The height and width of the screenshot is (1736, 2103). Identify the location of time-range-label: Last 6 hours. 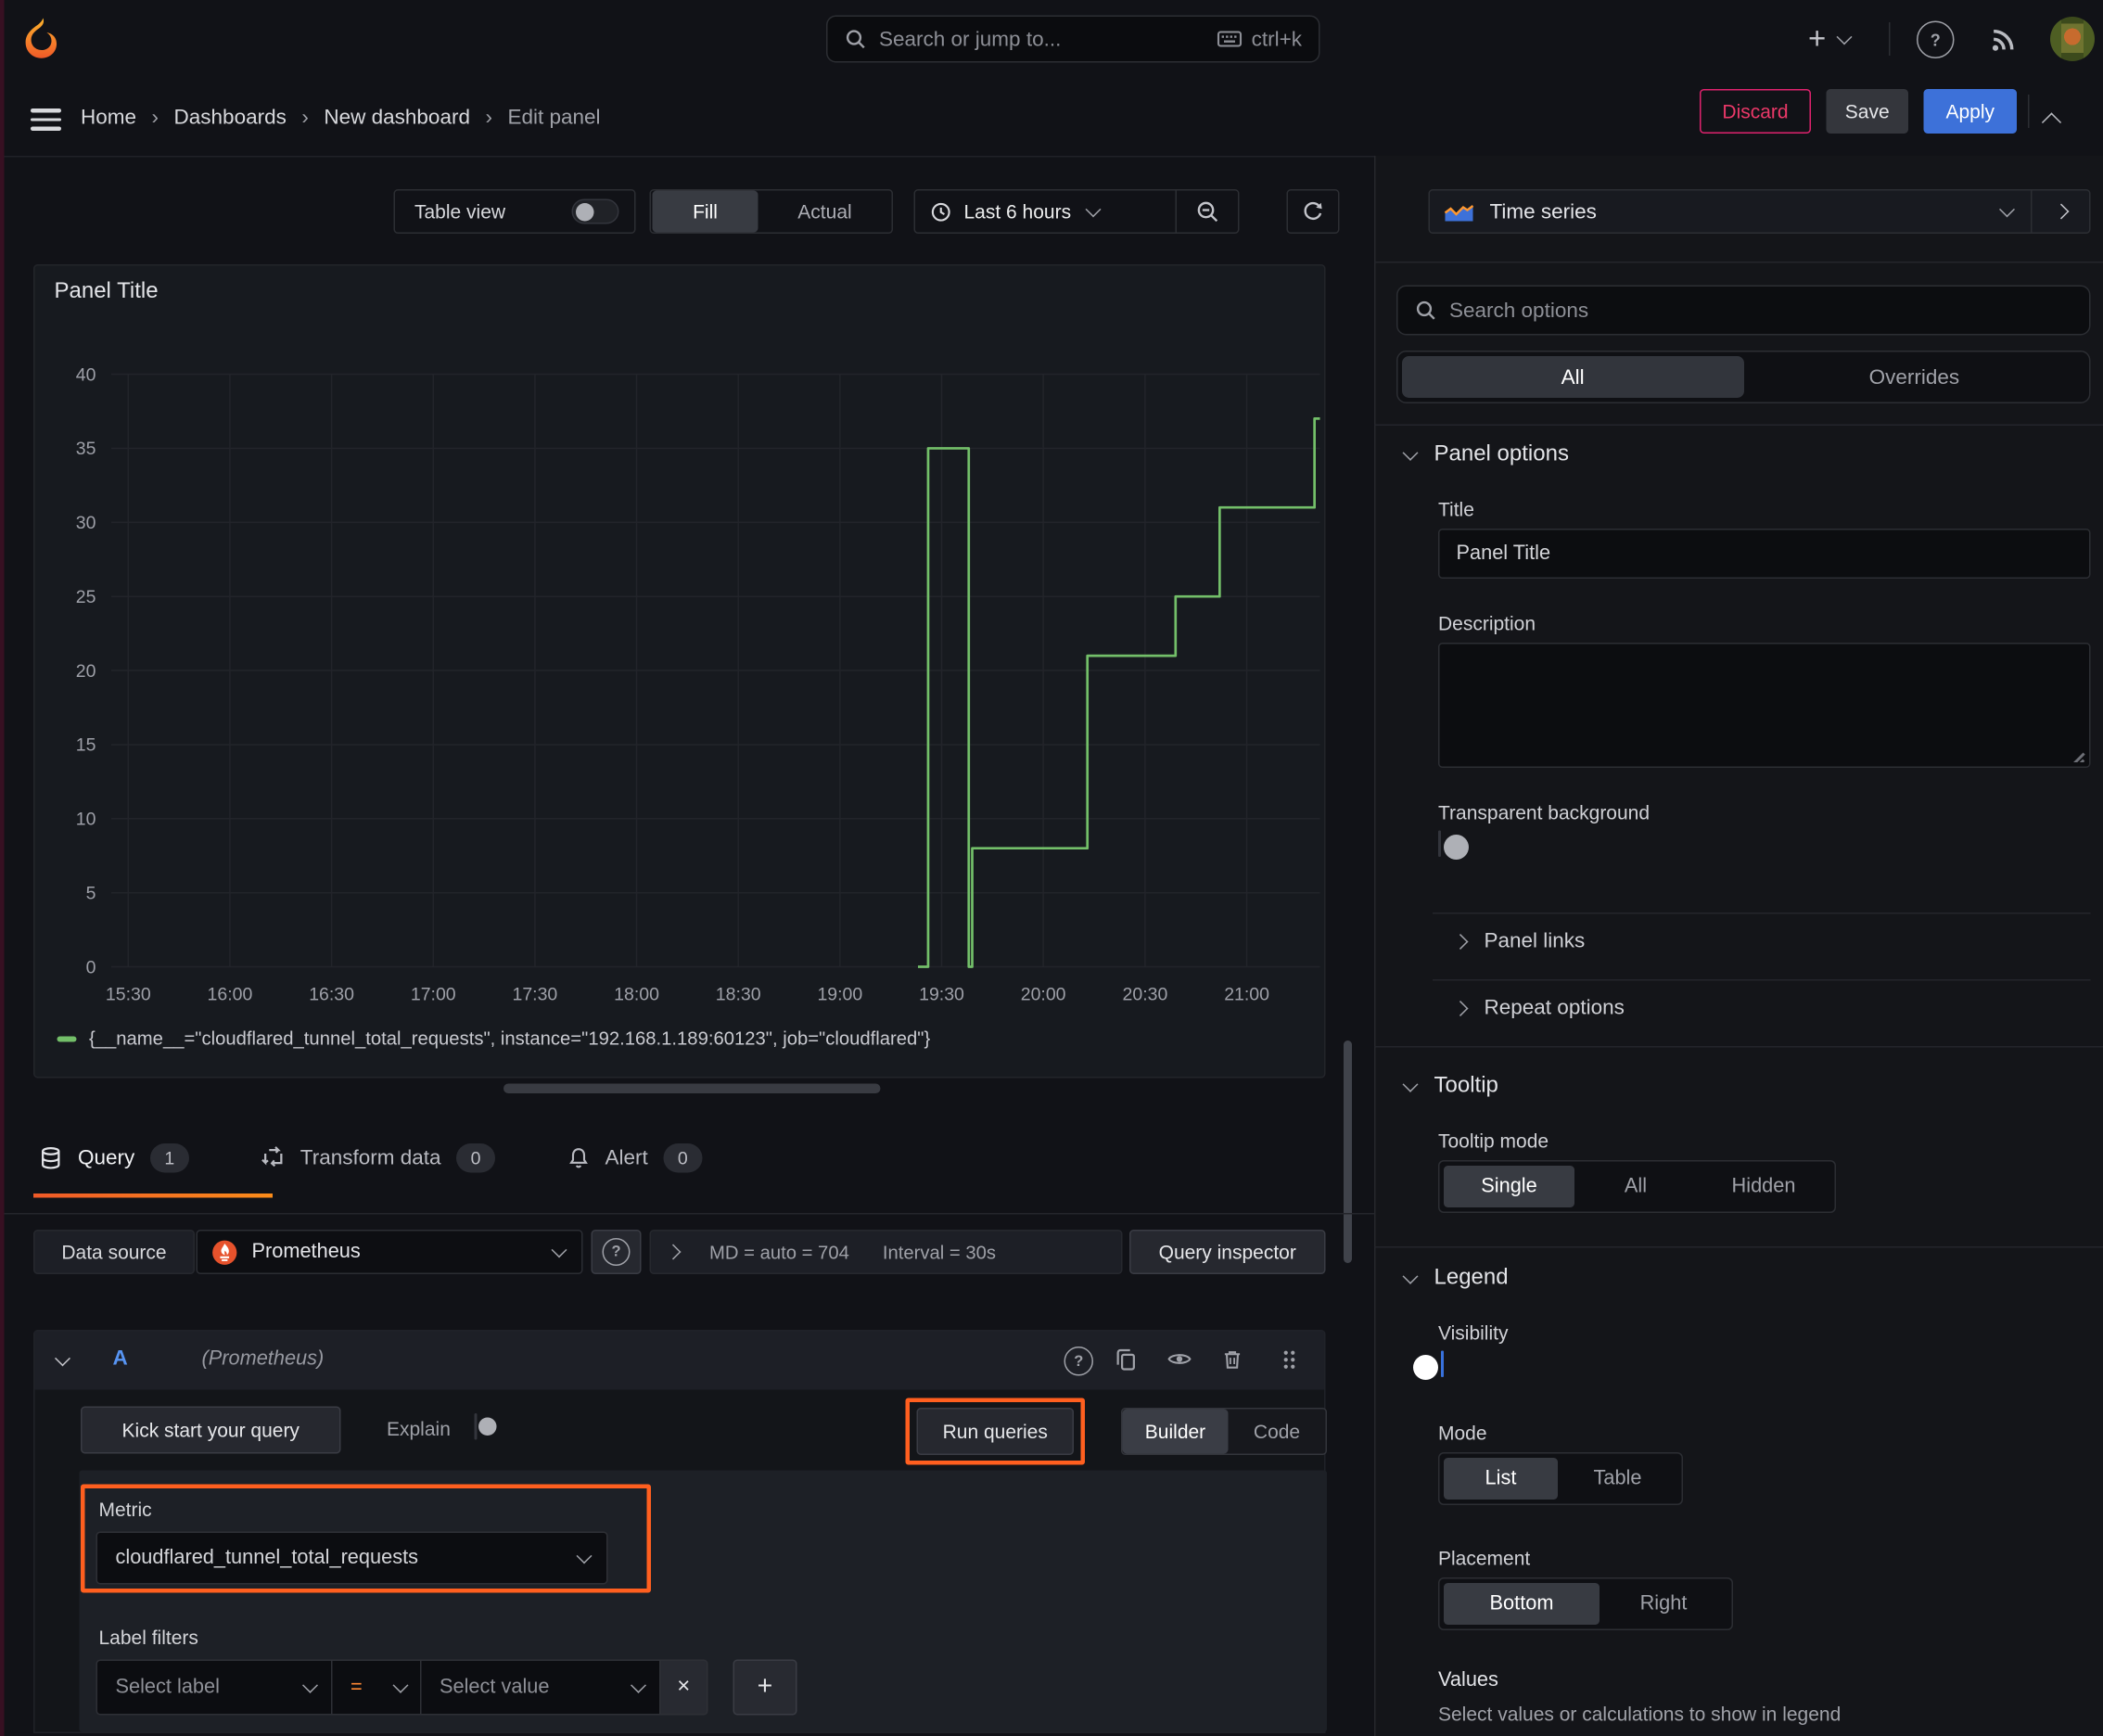
(1018, 211).